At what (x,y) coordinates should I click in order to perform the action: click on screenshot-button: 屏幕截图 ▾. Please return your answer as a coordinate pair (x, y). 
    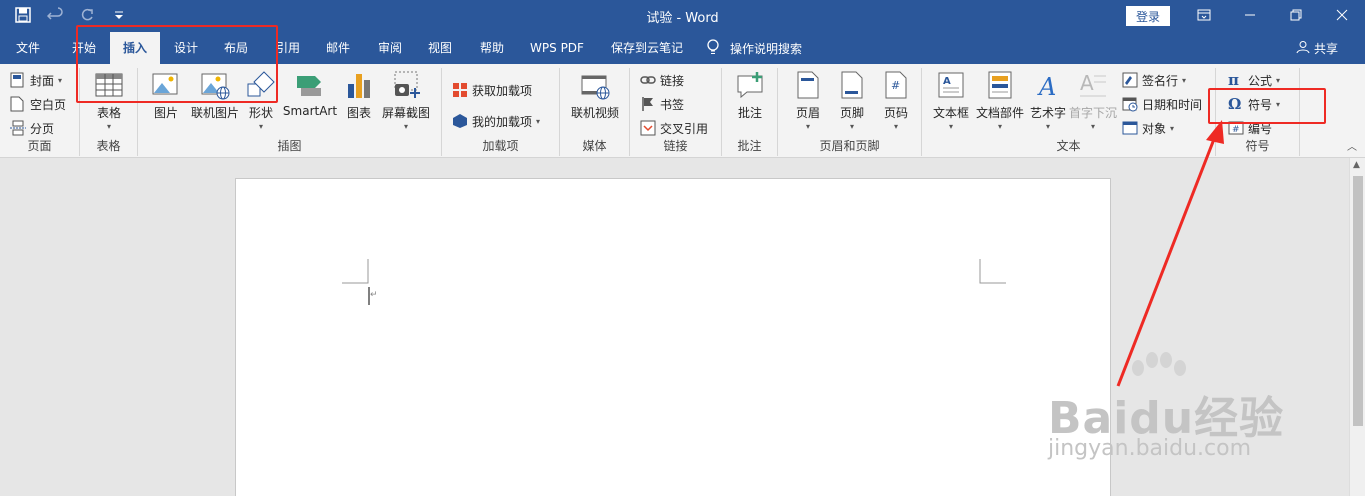
    Looking at the image, I should click on (406, 100).